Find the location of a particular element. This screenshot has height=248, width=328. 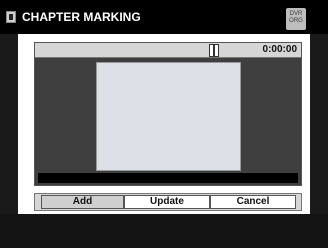

player-status-bar: 0:00:00 is located at coordinates (168, 50).